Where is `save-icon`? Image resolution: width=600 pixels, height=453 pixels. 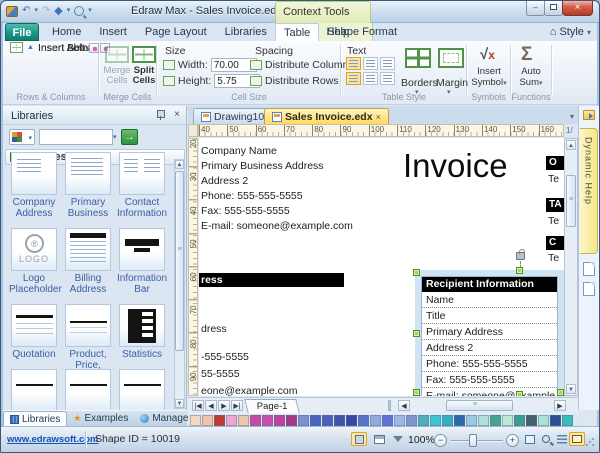
save-icon is located at coordinates (12, 11).